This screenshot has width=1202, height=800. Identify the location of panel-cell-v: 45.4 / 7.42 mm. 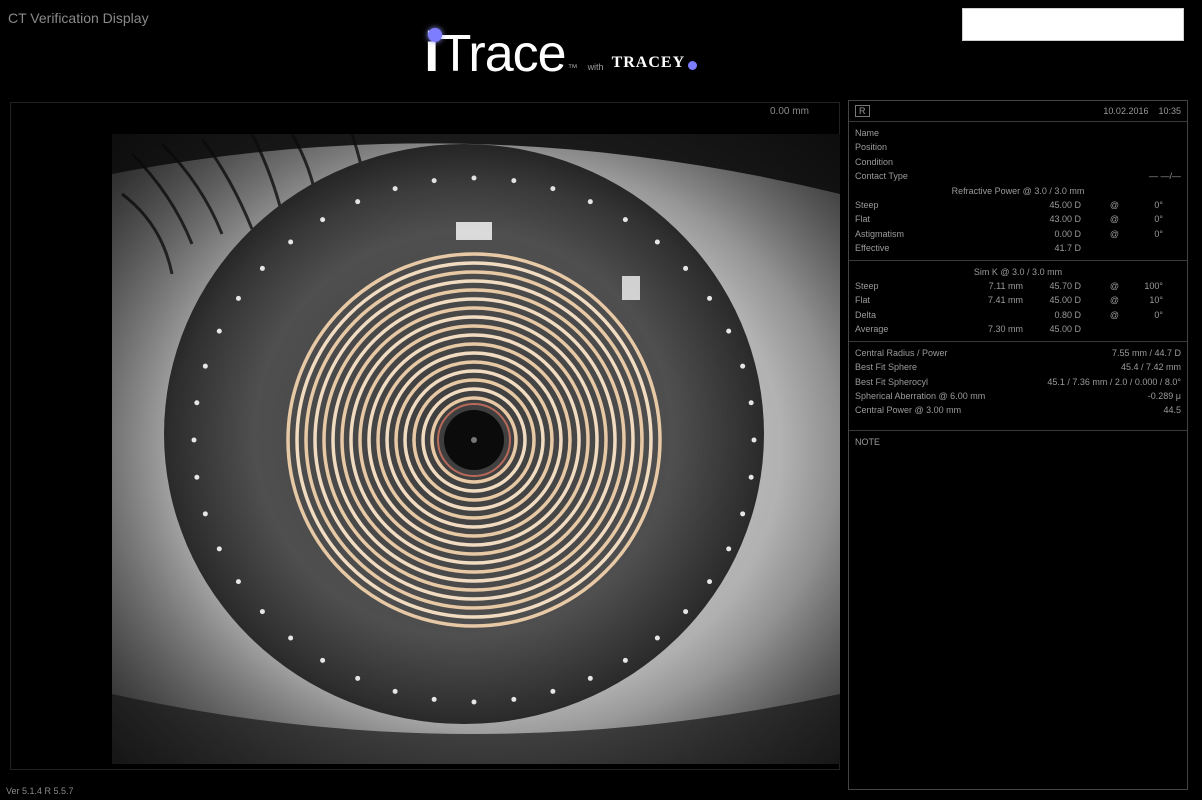
(1150, 367).